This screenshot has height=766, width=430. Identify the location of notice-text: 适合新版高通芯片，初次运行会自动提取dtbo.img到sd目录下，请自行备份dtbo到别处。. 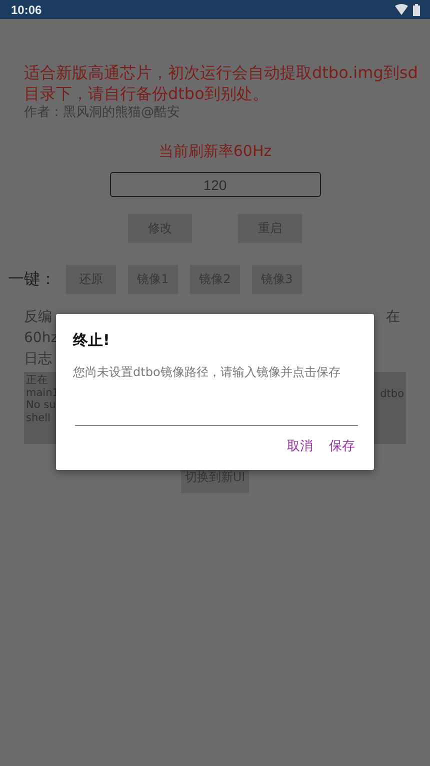
(221, 83).